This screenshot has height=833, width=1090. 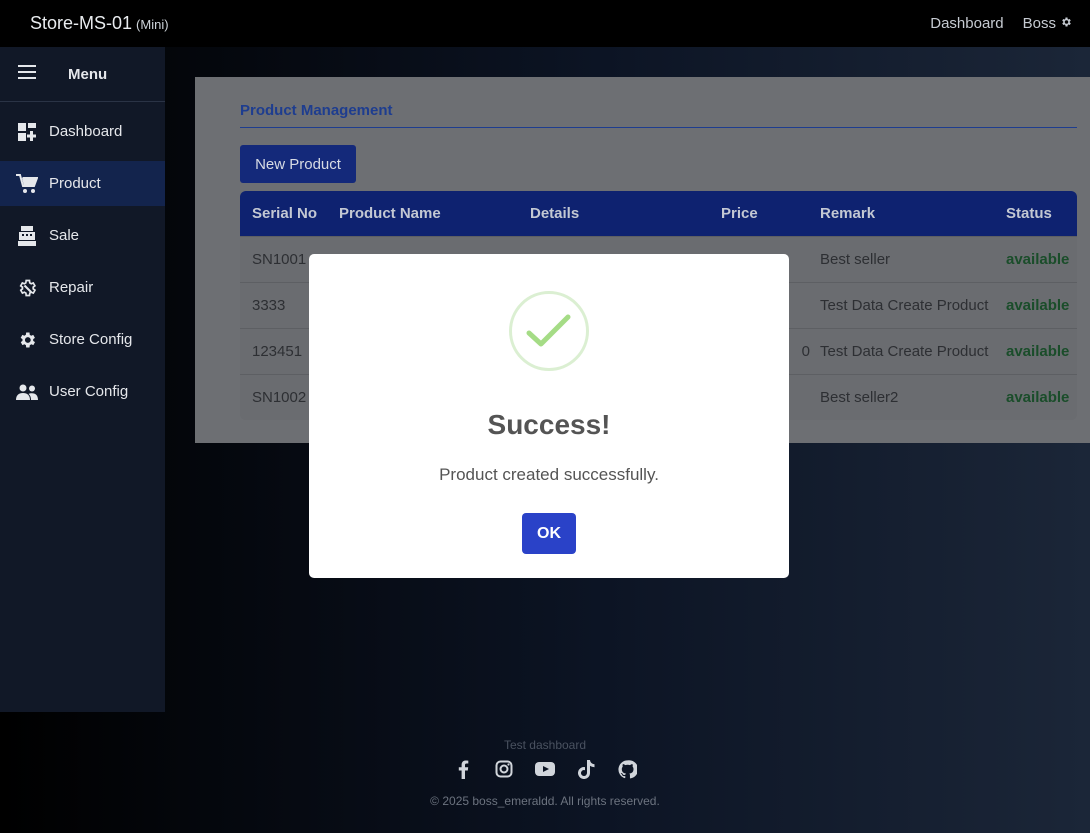 I want to click on sidebar-item-user-config: User Config, so click(x=82, y=391).